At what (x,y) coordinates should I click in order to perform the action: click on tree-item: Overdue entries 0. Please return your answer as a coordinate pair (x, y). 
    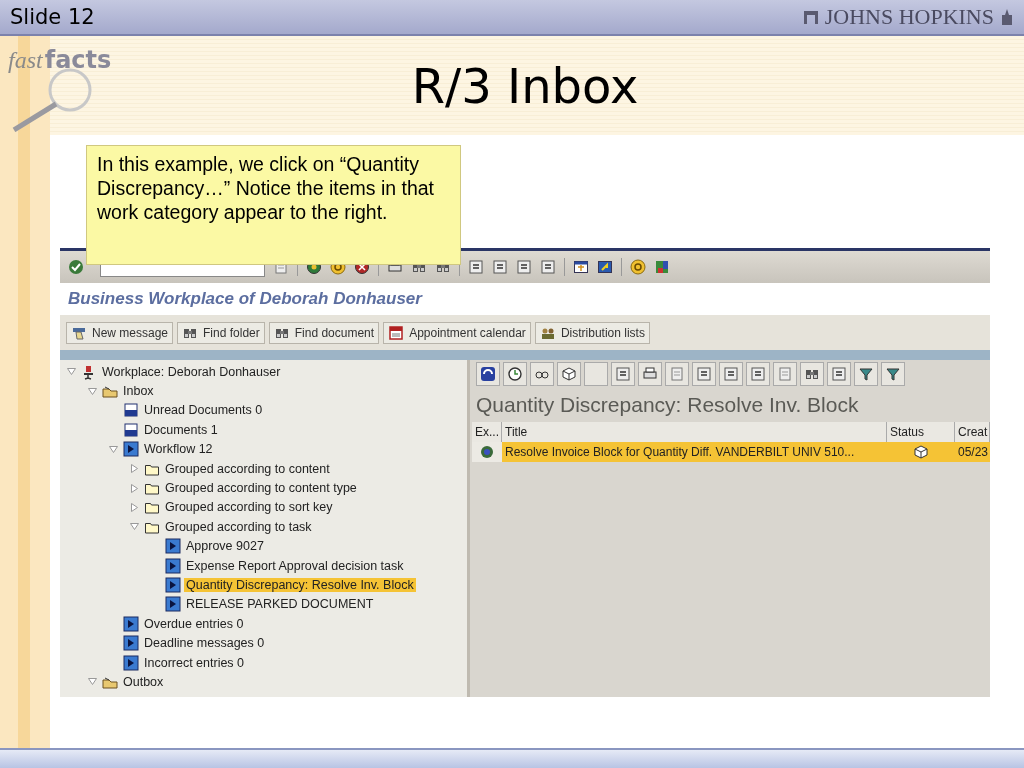
    Looking at the image, I should click on (194, 623).